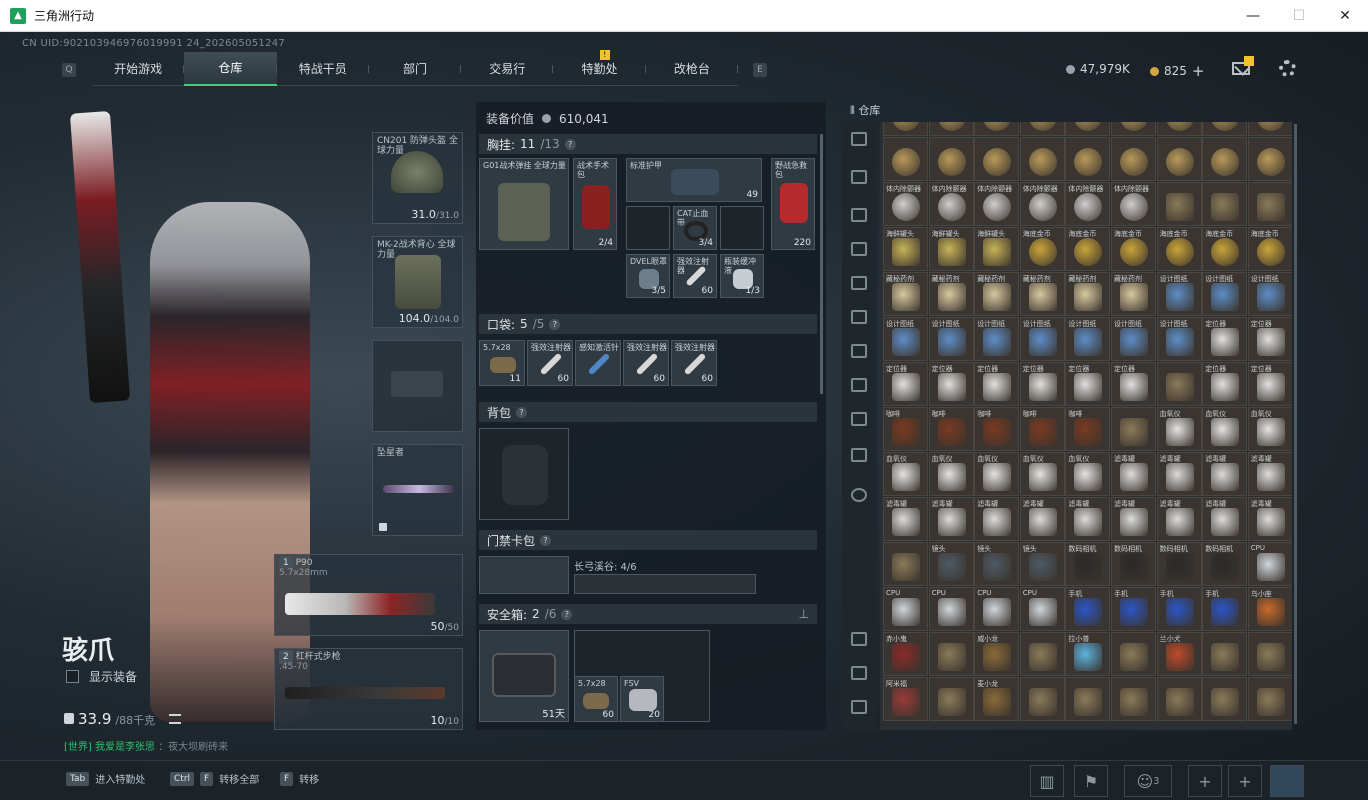 The height and width of the screenshot is (800, 1368). I want to click on store-icon, so click(859, 639).